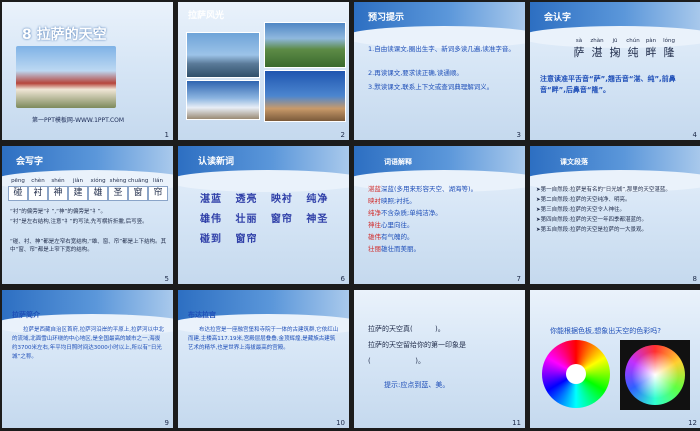 The height and width of the screenshot is (431, 700). Describe the element at coordinates (603, 190) in the screenshot. I see `paragraph-summary-1: ➤第一自然段:拉萨是有名的“日光城”,那里的天空湛蓝。` at that location.